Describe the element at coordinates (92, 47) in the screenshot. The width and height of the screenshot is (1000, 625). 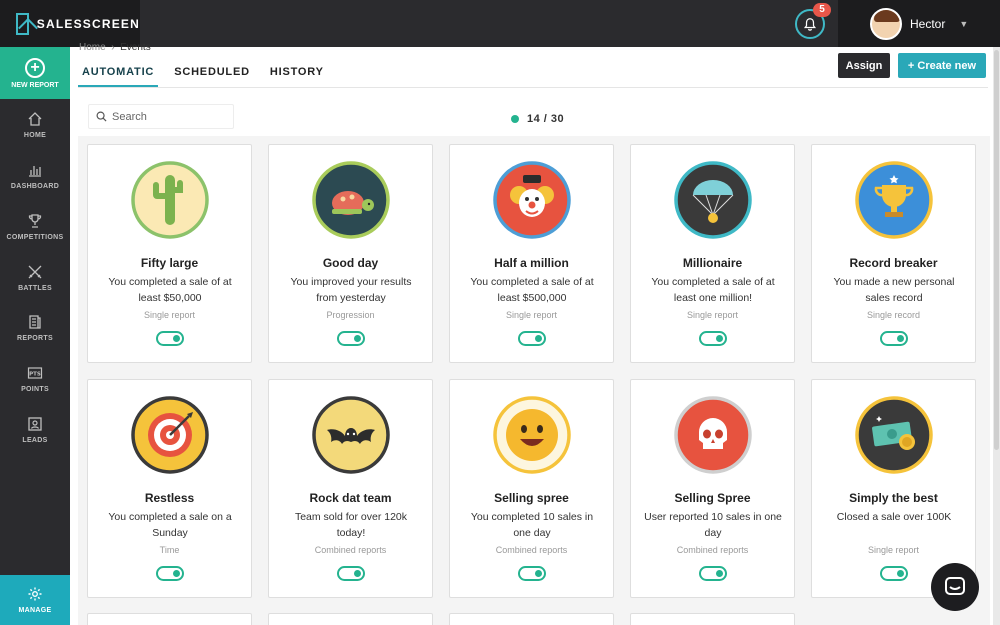
I see `breadcrumb-root: Home` at that location.